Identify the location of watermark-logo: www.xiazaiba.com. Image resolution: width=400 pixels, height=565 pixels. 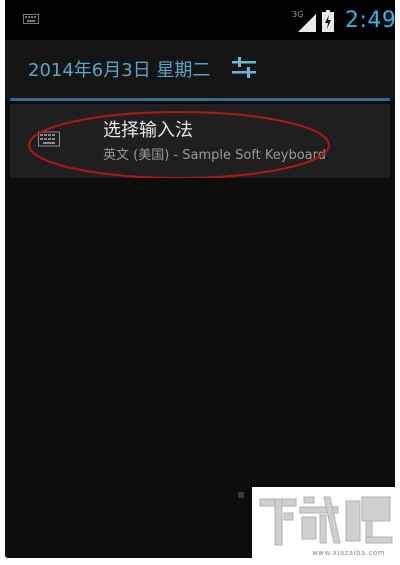
(326, 526).